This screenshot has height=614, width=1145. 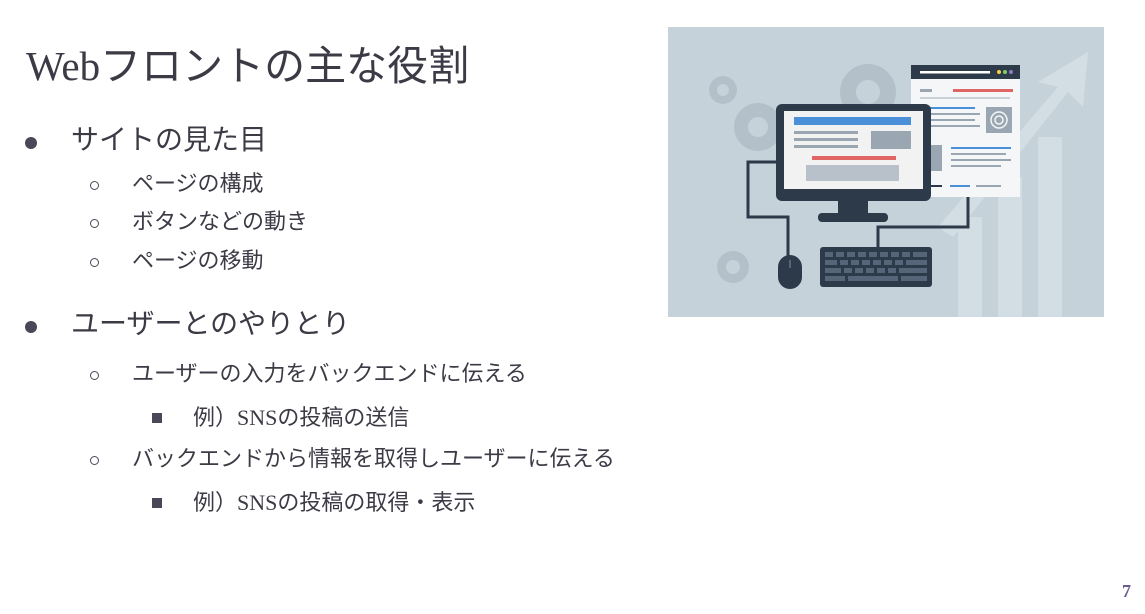 What do you see at coordinates (1126, 591) in the screenshot?
I see `page-number: 7` at bounding box center [1126, 591].